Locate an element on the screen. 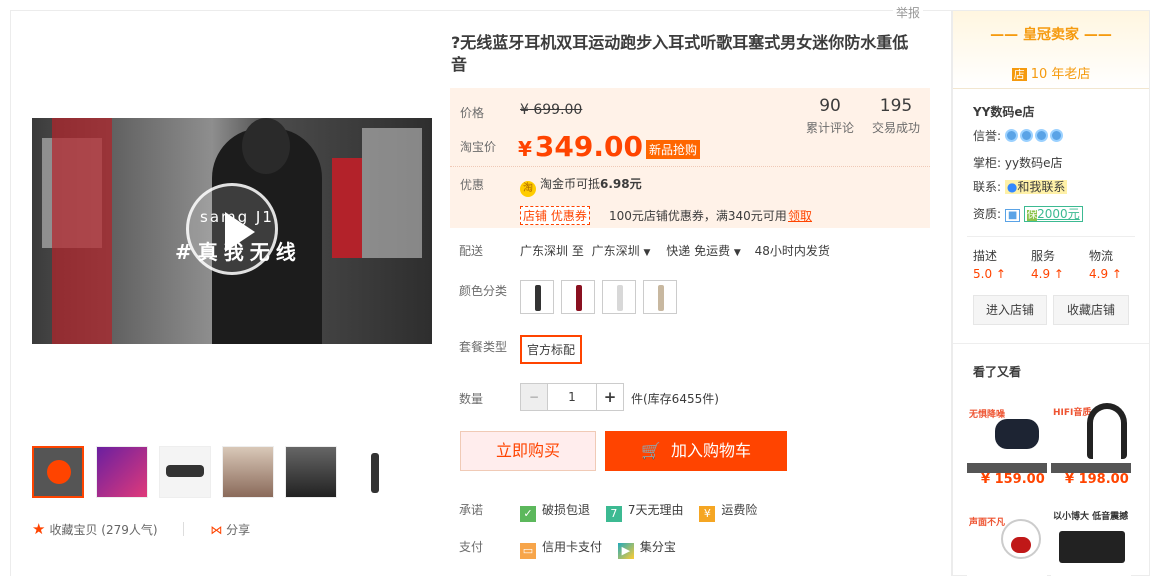  review-counter: 90 累计评论 is located at coordinates (830, 116).